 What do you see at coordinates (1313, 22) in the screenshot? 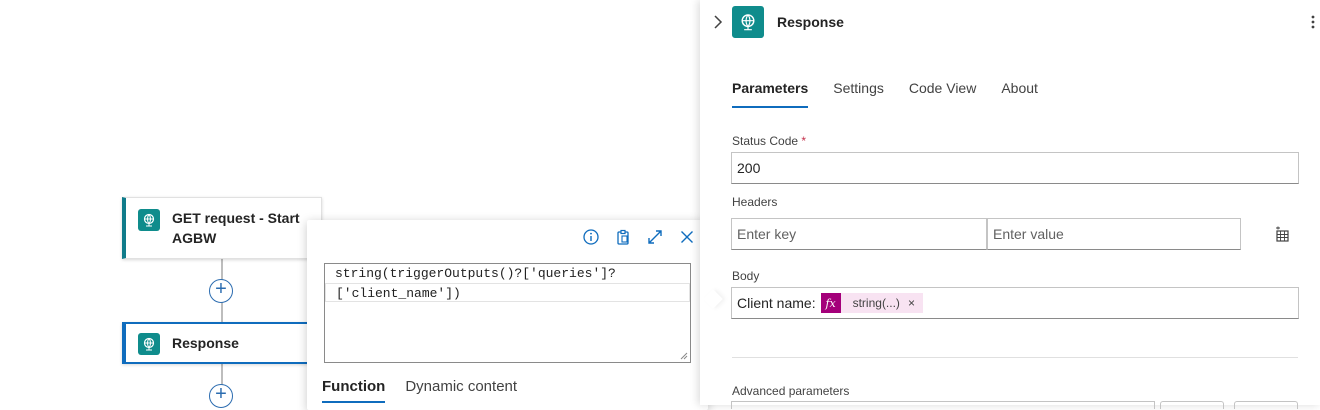
I see `more-options-icon` at bounding box center [1313, 22].